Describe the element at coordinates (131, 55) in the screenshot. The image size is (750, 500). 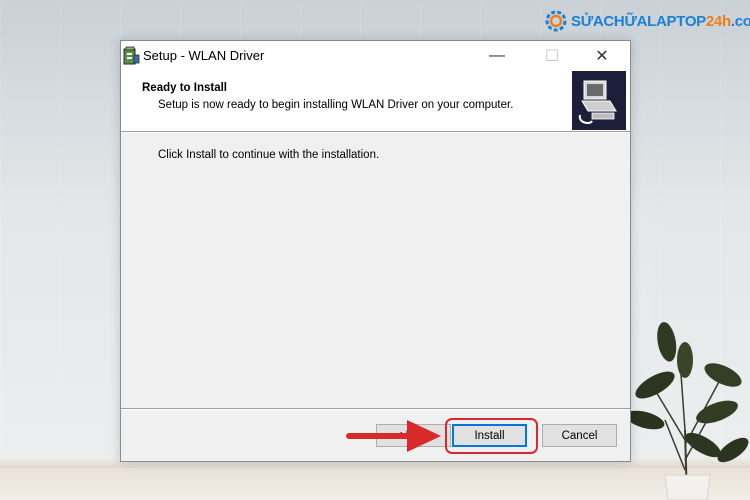
I see `setup-installer-icon` at that location.